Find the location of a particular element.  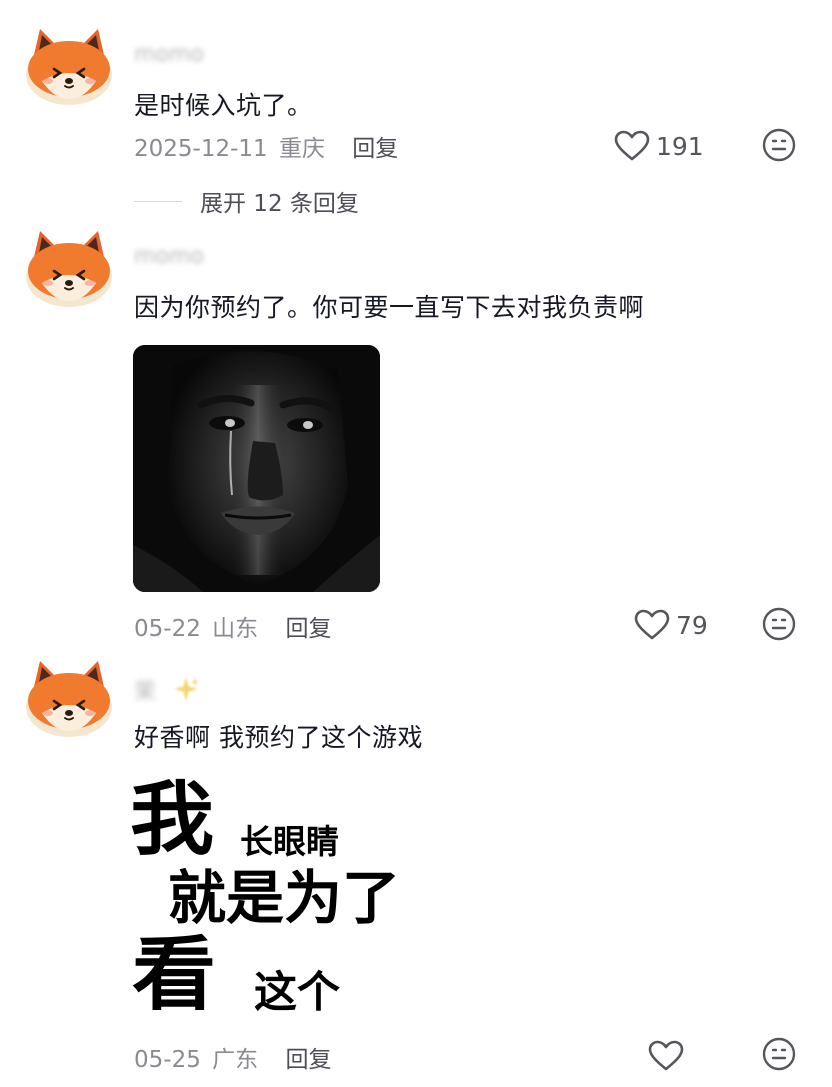

expand-replies-button: 展开 12 条回复 is located at coordinates (246, 201).